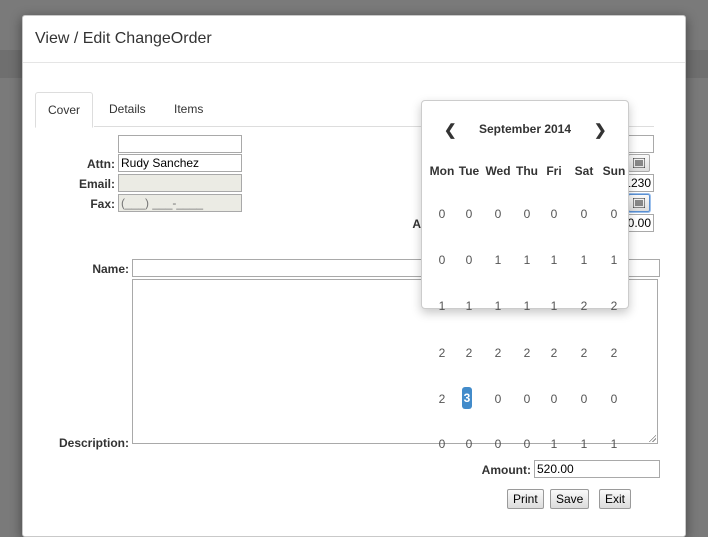 This screenshot has width=708, height=537. What do you see at coordinates (180, 203) in the screenshot?
I see `fax-field` at bounding box center [180, 203].